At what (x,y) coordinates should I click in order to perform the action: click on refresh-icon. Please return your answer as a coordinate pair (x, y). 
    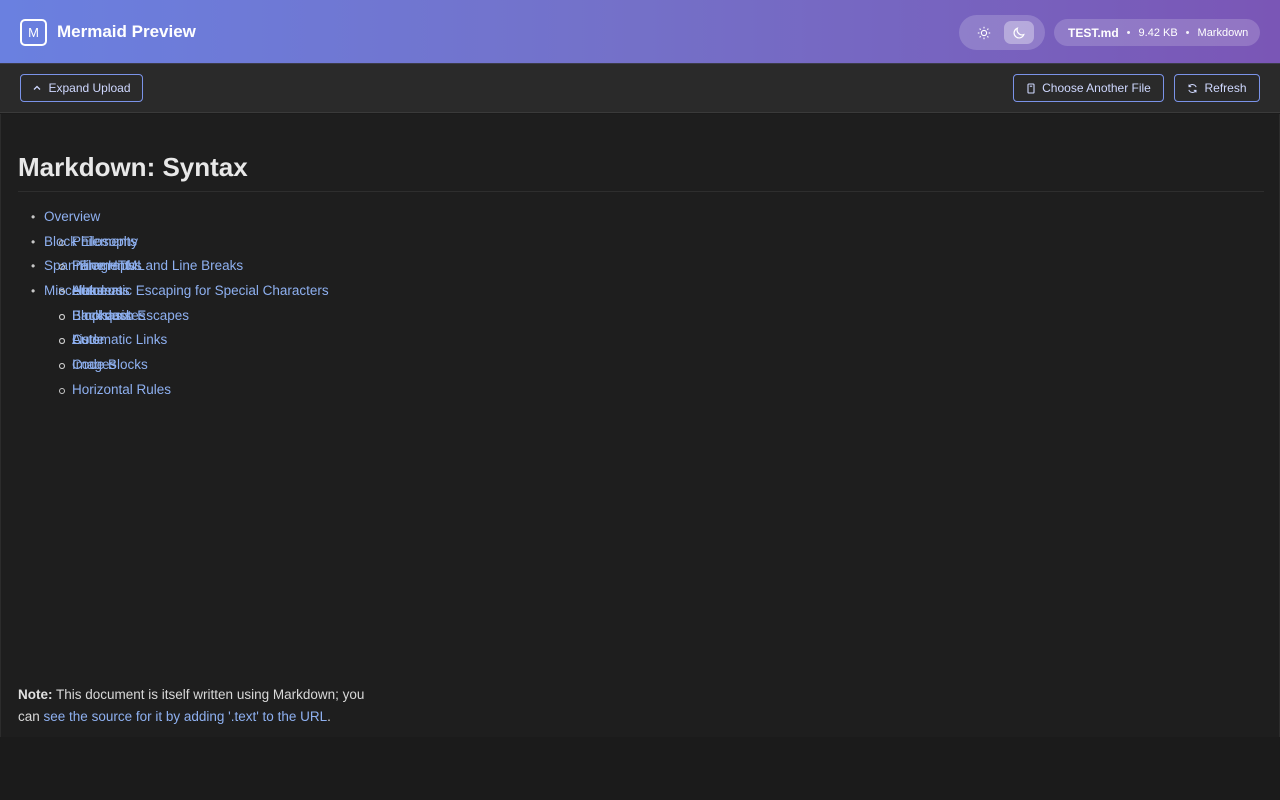
    Looking at the image, I should click on (1193, 88).